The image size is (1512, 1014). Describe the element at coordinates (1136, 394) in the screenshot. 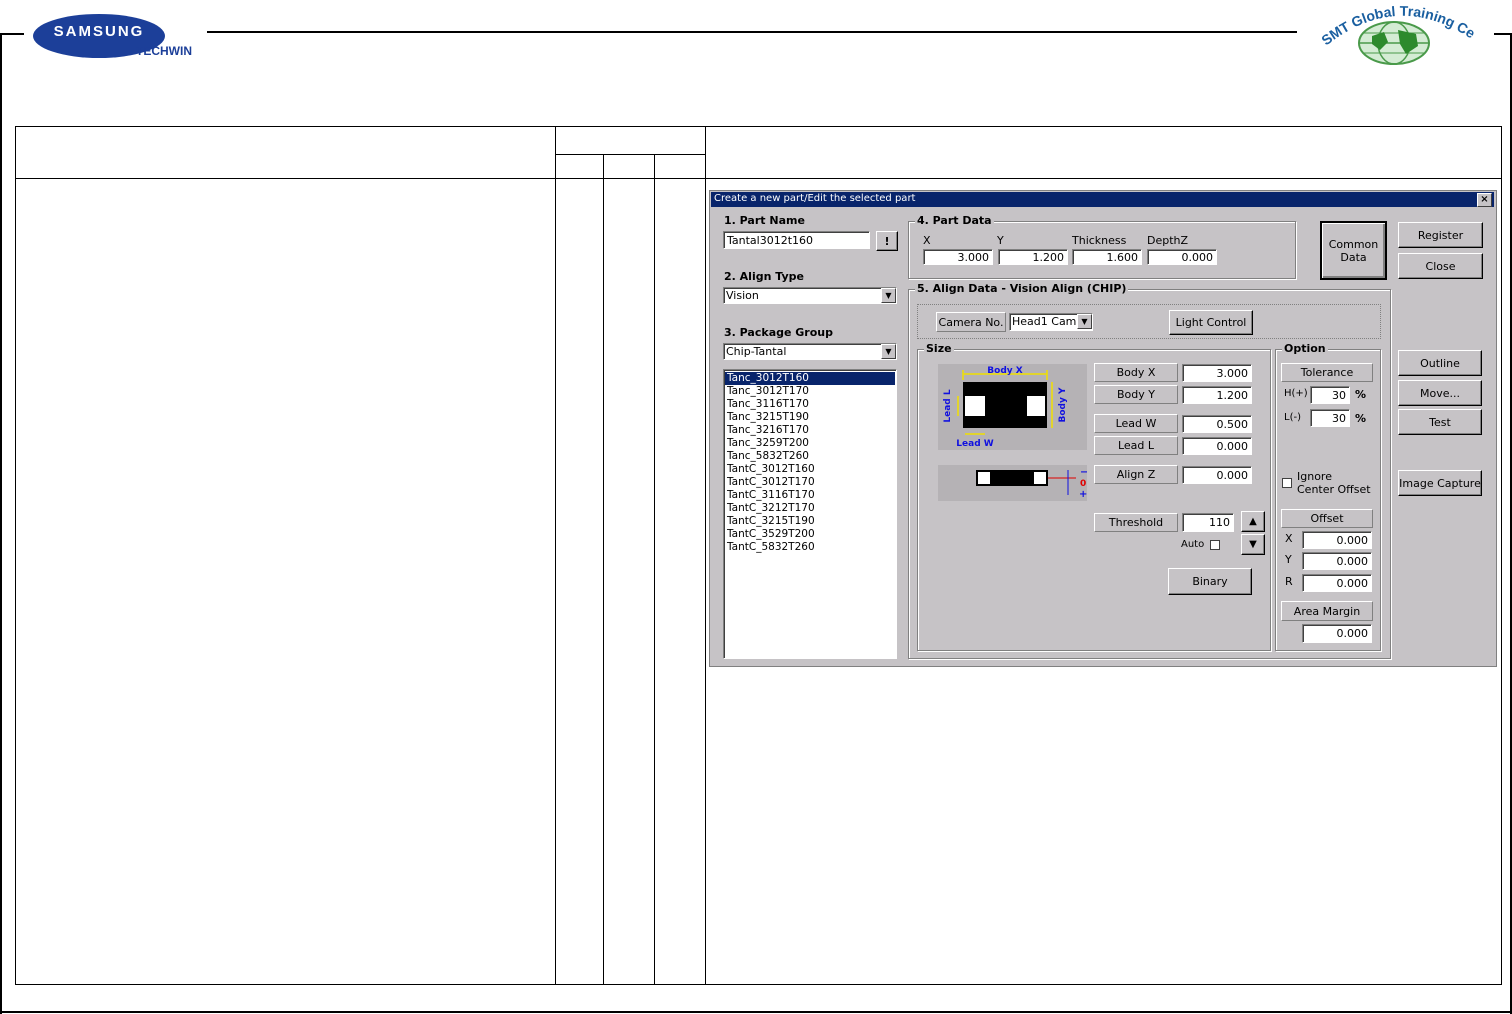

I see `body-y-label: Body Y` at that location.